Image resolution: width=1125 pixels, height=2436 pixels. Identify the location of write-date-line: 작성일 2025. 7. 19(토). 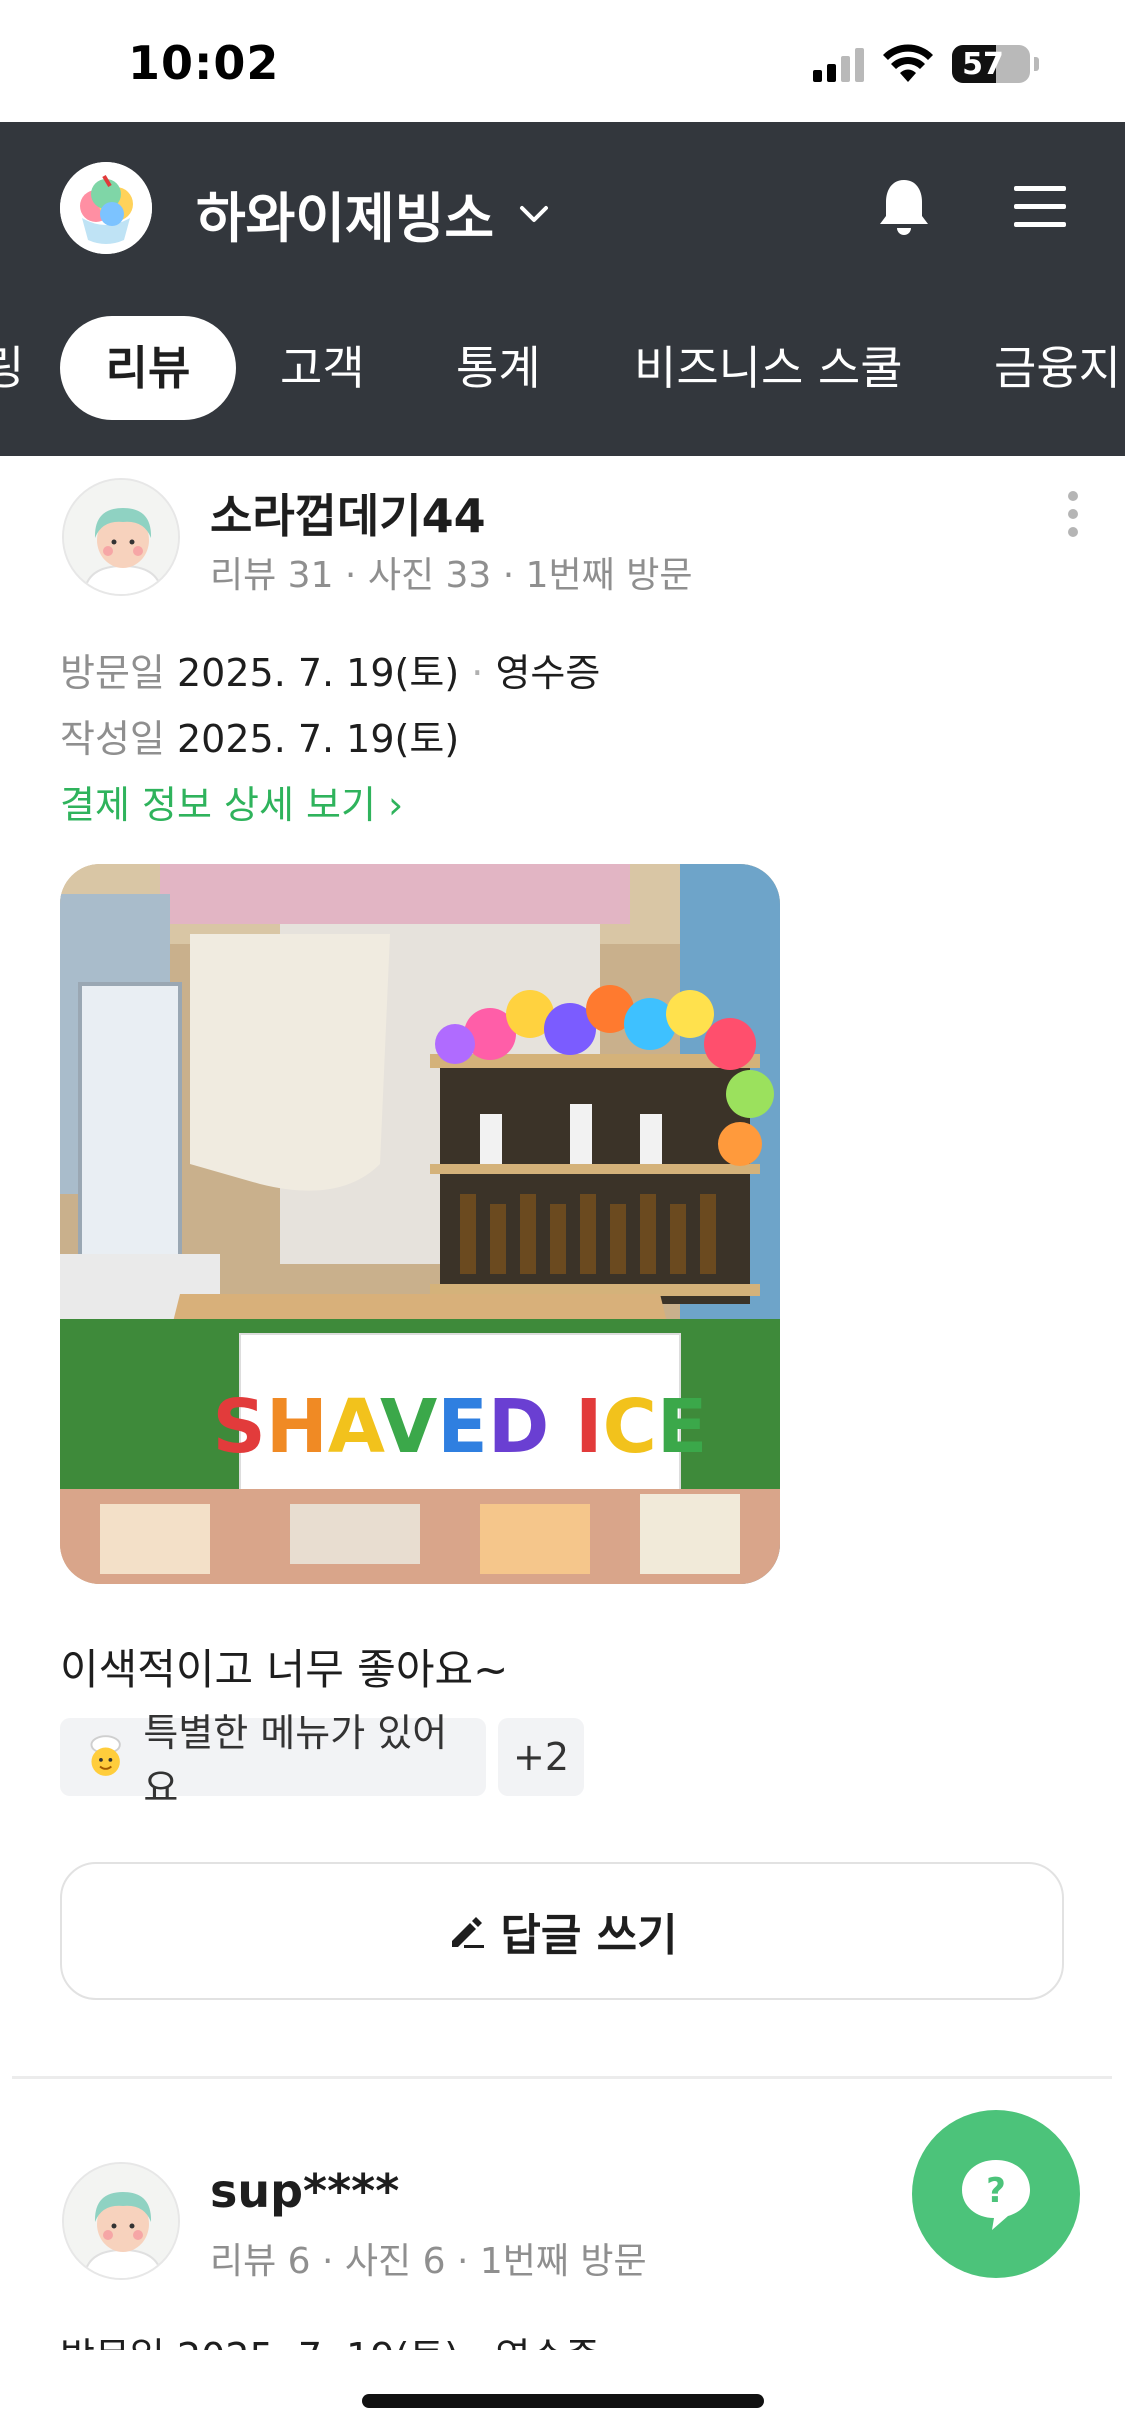
(259, 735).